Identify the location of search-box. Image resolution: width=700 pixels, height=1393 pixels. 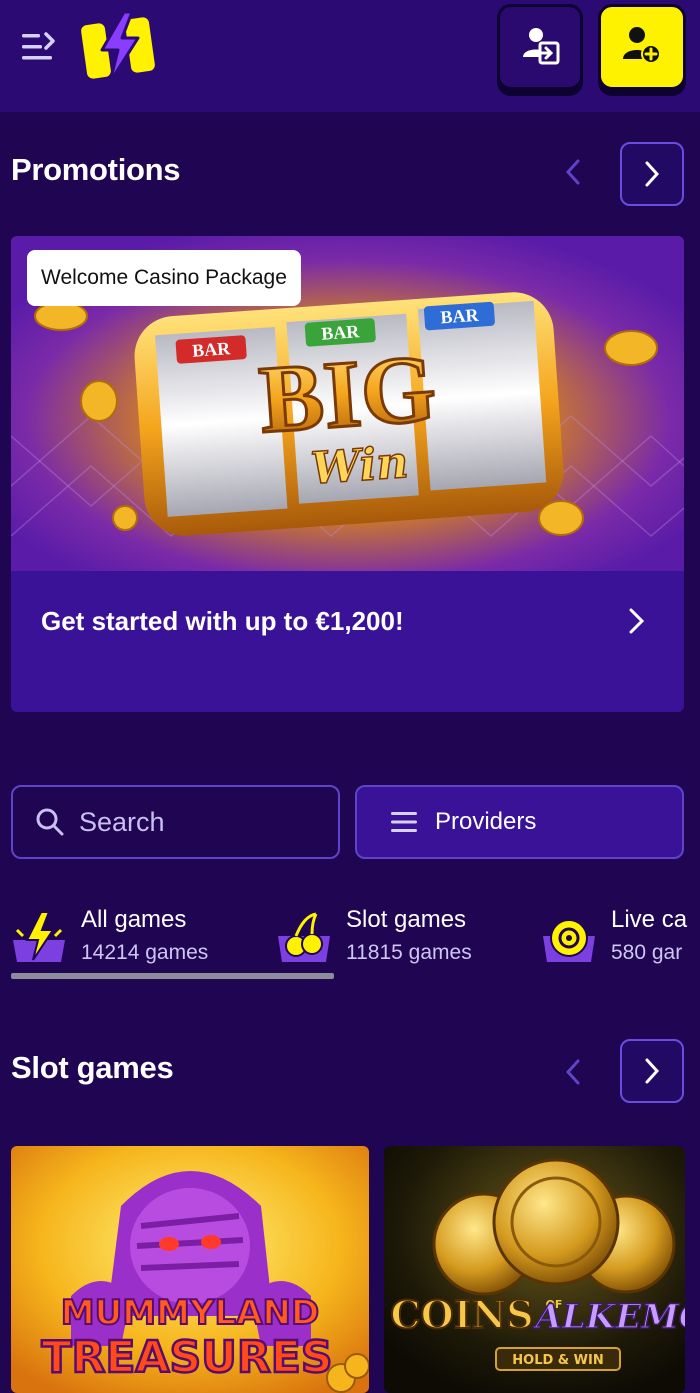
(175, 822).